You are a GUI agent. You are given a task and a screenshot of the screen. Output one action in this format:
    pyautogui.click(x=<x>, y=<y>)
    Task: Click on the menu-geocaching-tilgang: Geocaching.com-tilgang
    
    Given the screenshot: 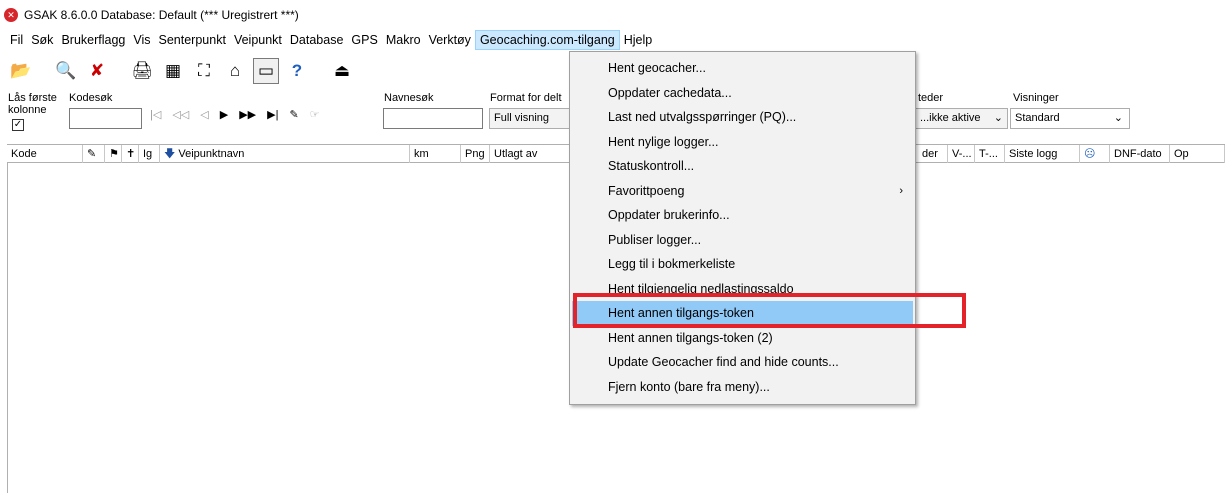 What is the action you would take?
    pyautogui.click(x=547, y=40)
    